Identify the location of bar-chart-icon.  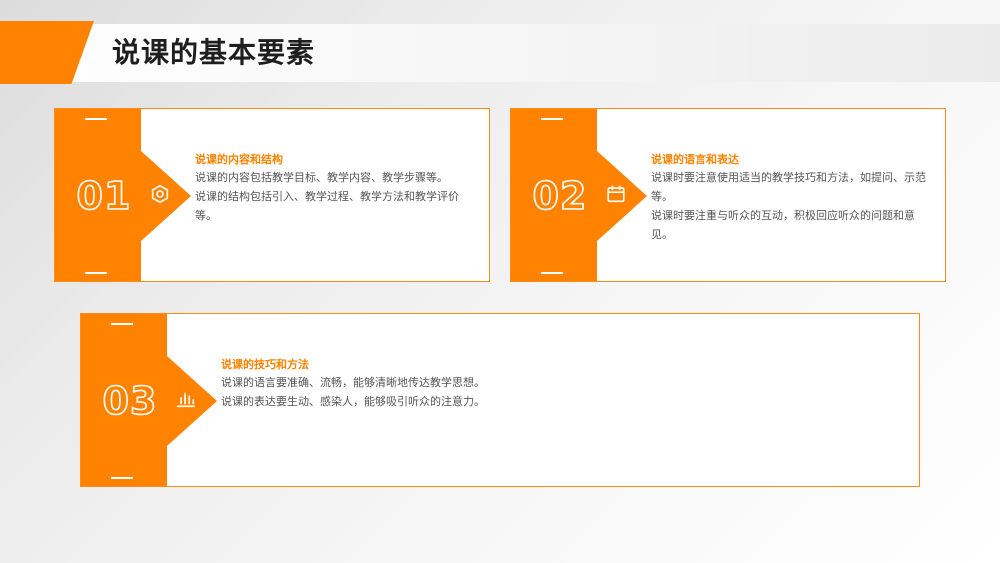
(186, 400).